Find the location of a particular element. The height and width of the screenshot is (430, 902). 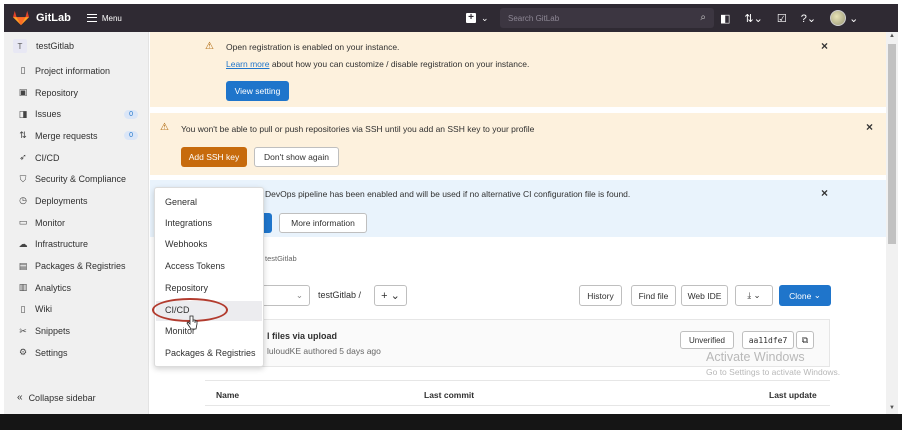

avatar is located at coordinates (838, 18).